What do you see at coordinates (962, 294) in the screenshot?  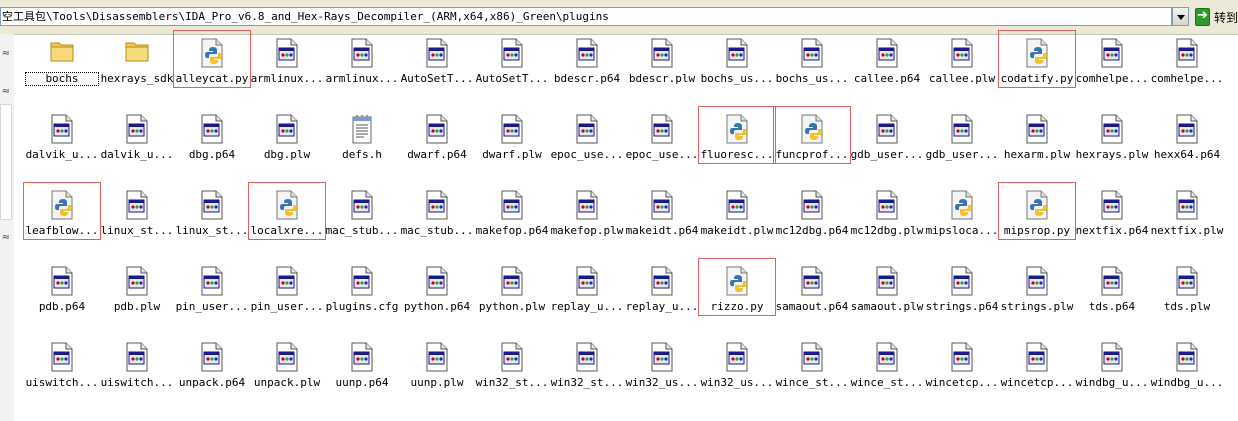 I see `file-item: strings.p64` at bounding box center [962, 294].